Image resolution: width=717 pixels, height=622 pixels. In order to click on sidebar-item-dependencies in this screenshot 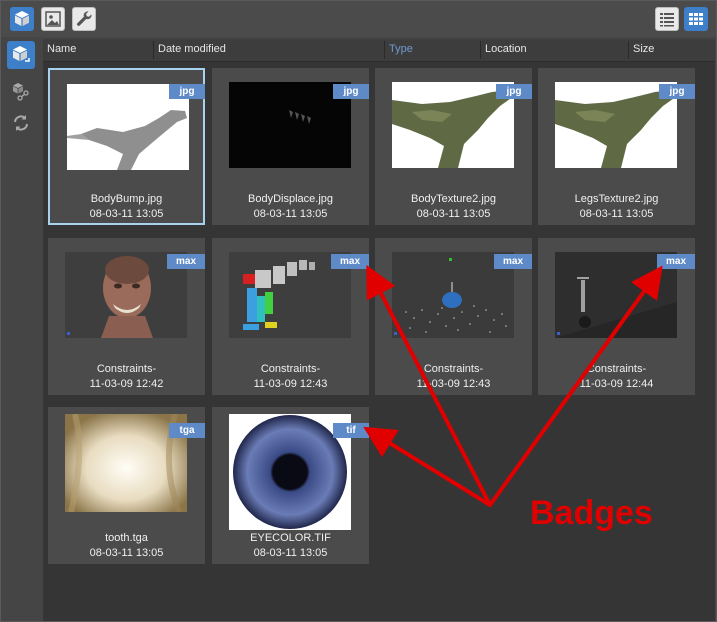, I will do `click(21, 91)`.